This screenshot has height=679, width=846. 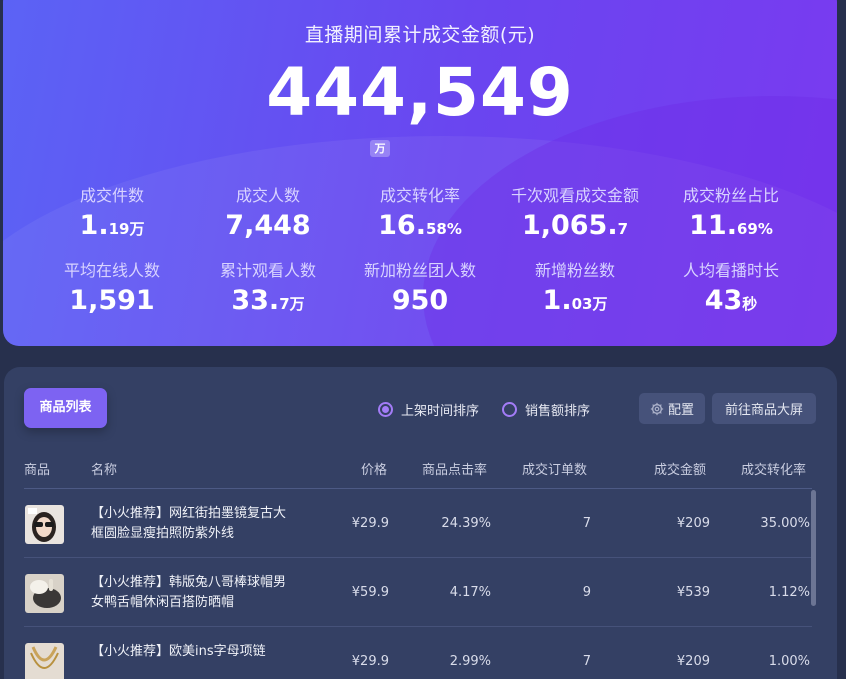 I want to click on metric-conversion-rate: 成交转化率 16.58%, so click(x=420, y=211).